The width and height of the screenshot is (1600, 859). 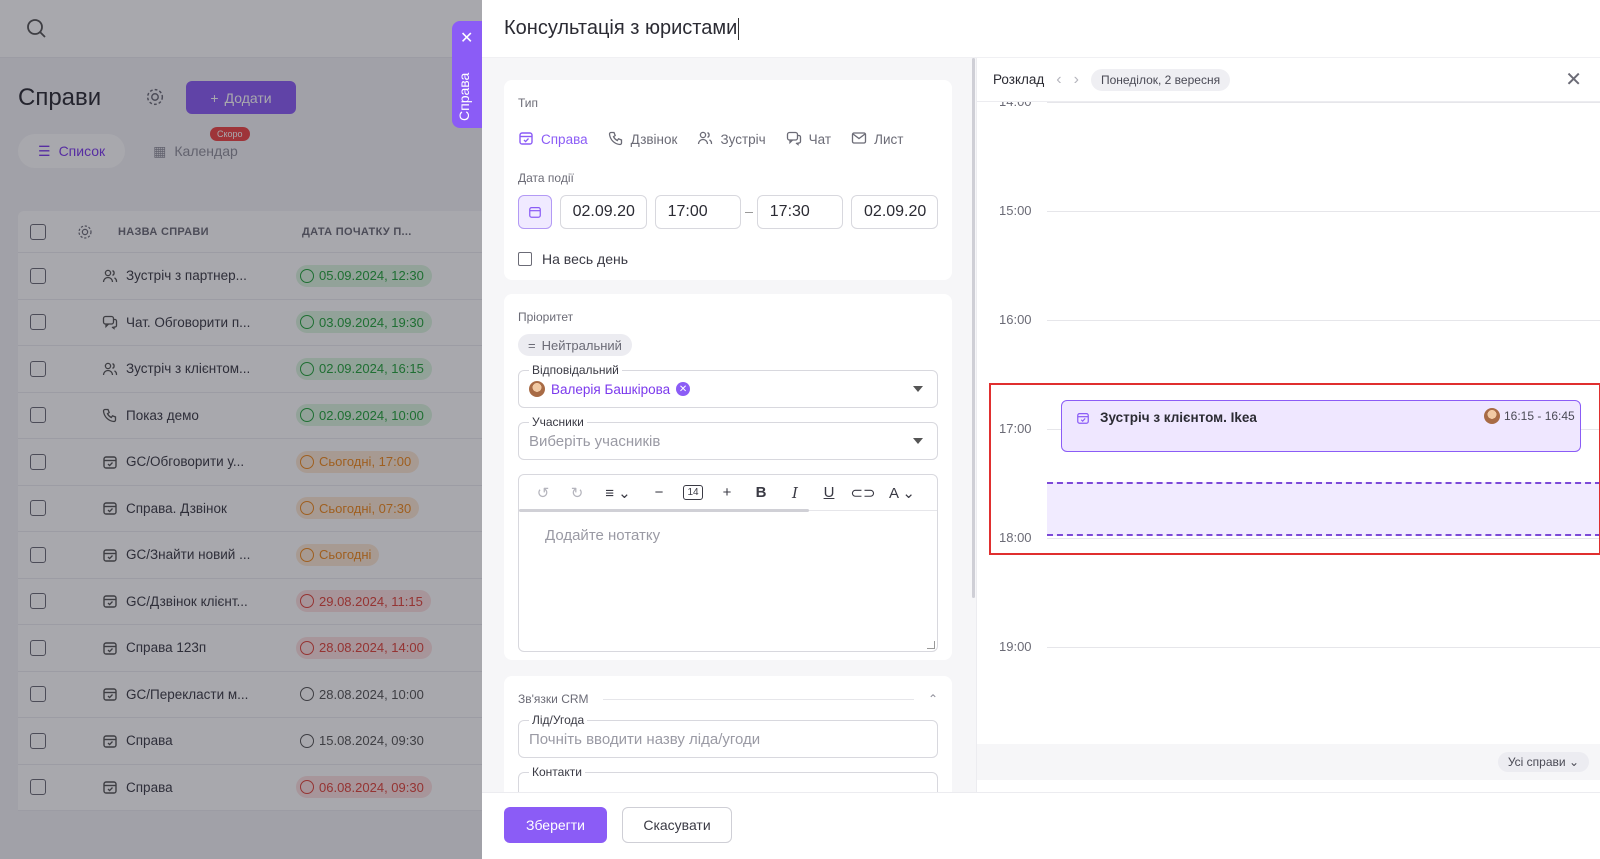 What do you see at coordinates (693, 493) in the screenshot?
I see `font-size-field: 14` at bounding box center [693, 493].